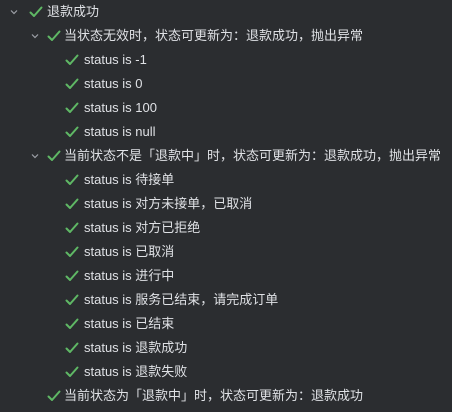 The width and height of the screenshot is (452, 412). Describe the element at coordinates (226, 132) in the screenshot. I see `test-item: status is null` at that location.